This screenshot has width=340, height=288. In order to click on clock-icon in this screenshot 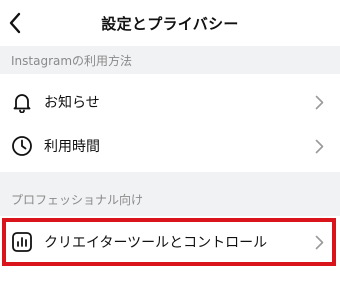, I will do `click(22, 146)`.